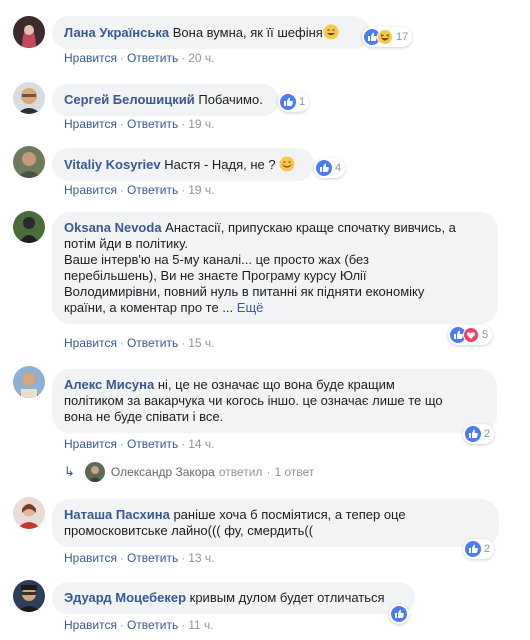  What do you see at coordinates (117, 514) in the screenshot?
I see `comment-author: Наташа Пасхина` at bounding box center [117, 514].